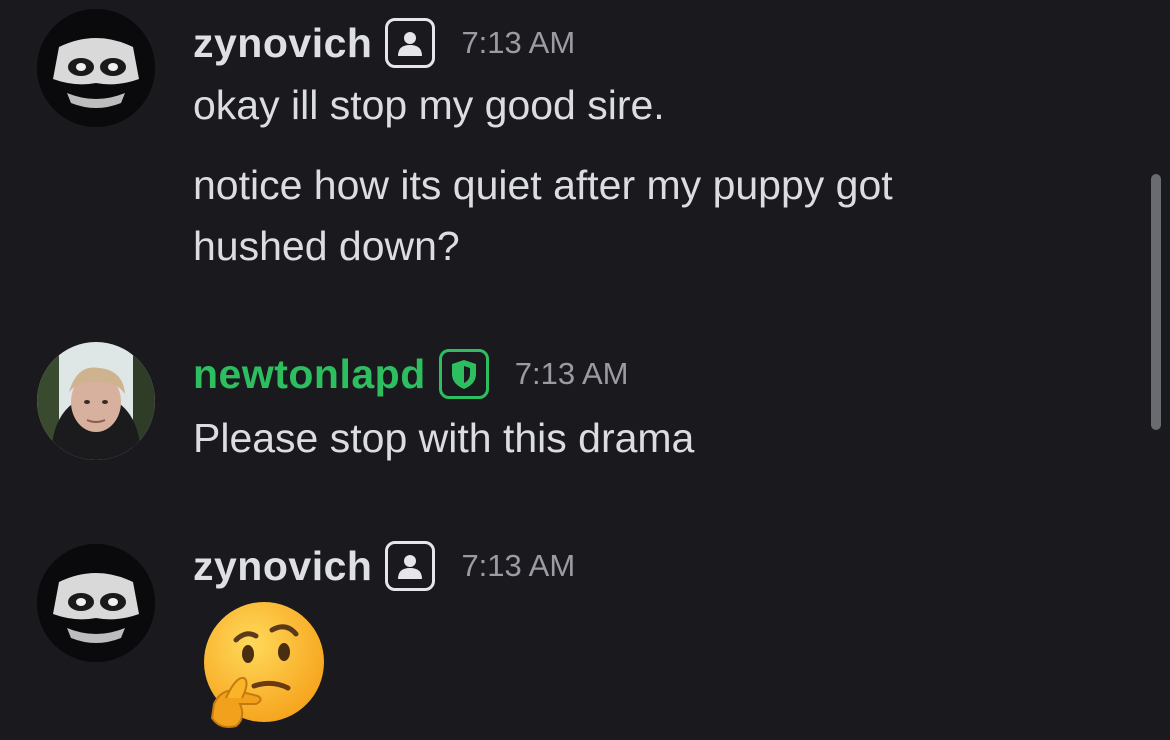  What do you see at coordinates (263, 667) in the screenshot?
I see `thinking-face-icon` at bounding box center [263, 667].